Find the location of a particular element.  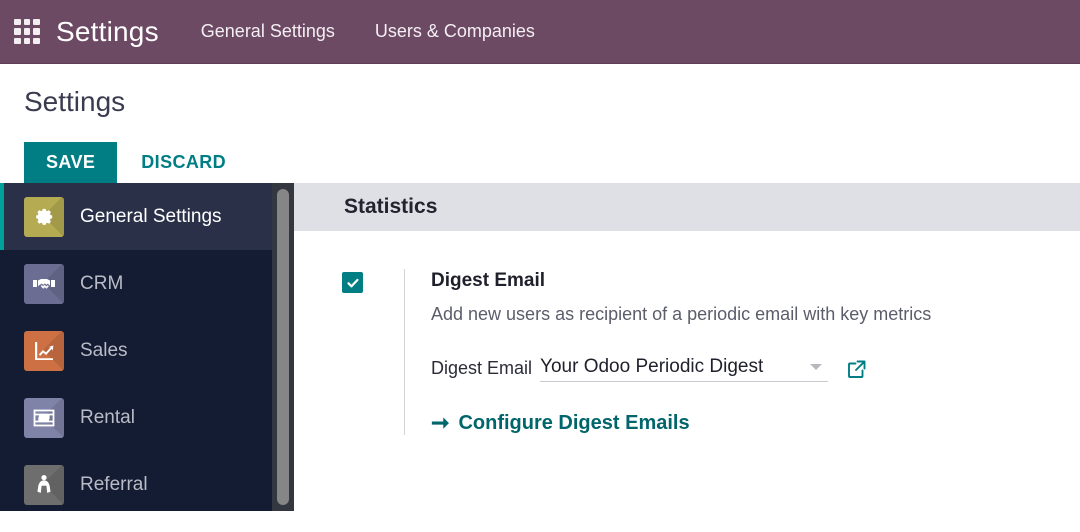

sidebar-item-rental: Rental is located at coordinates (136, 417).